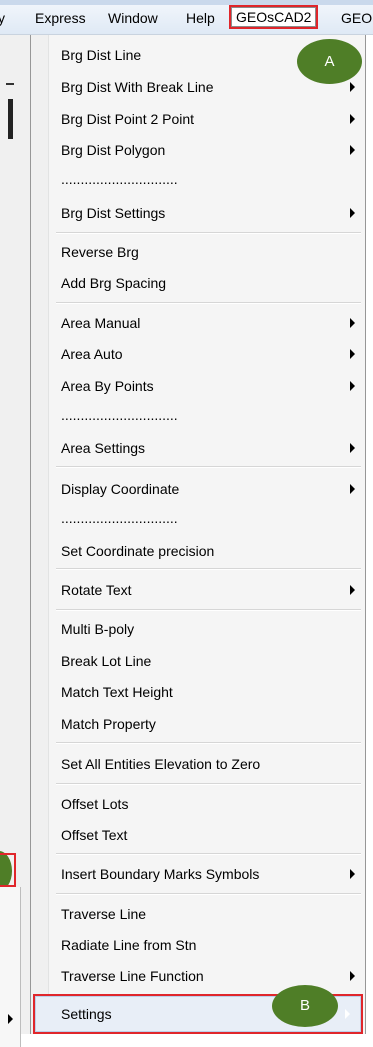 The image size is (373, 1047). Describe the element at coordinates (86, 1014) in the screenshot. I see `menu-item-label: Settings` at that location.